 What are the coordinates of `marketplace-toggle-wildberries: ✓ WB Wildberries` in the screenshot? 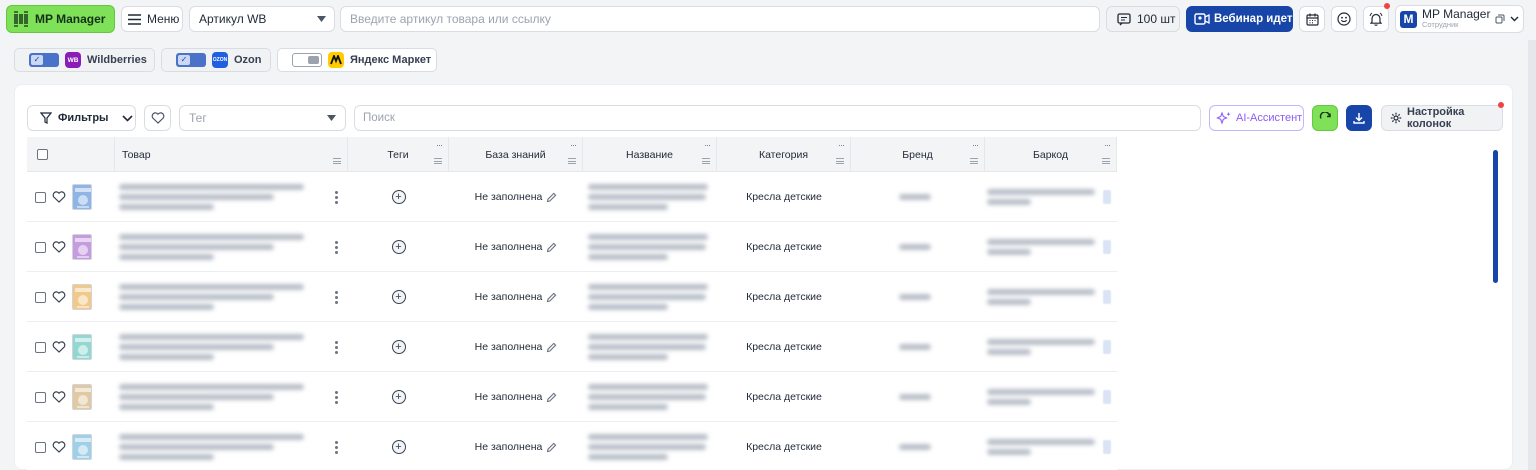 It's located at (84, 60).